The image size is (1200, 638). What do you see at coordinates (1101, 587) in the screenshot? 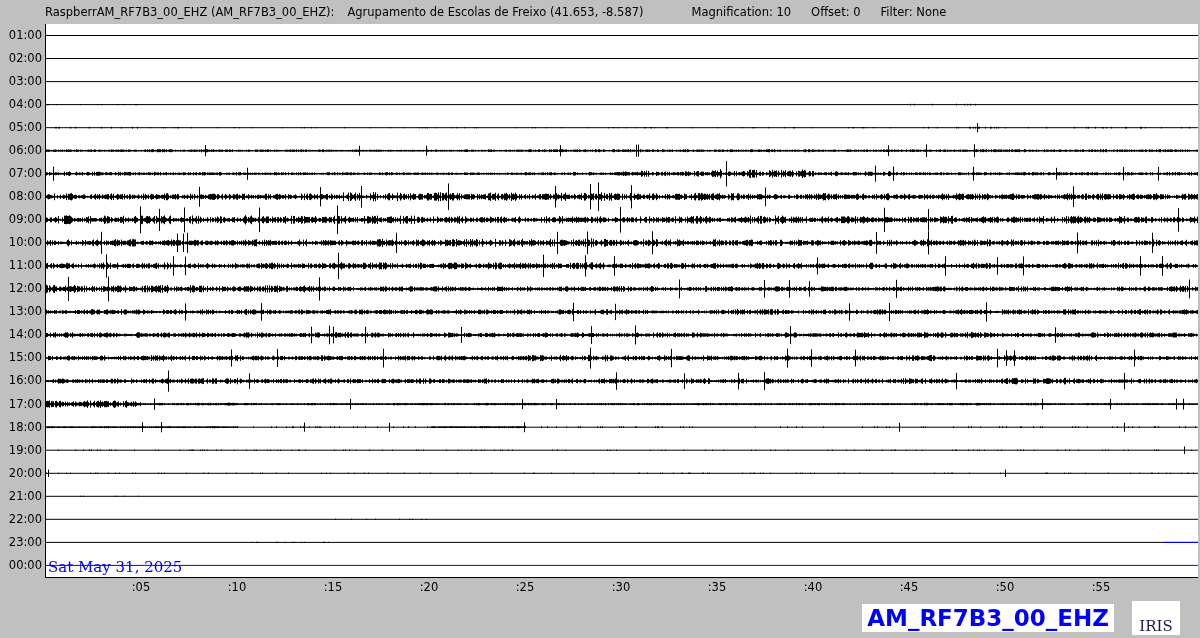
I see `minute-tick-label: :55` at bounding box center [1101, 587].